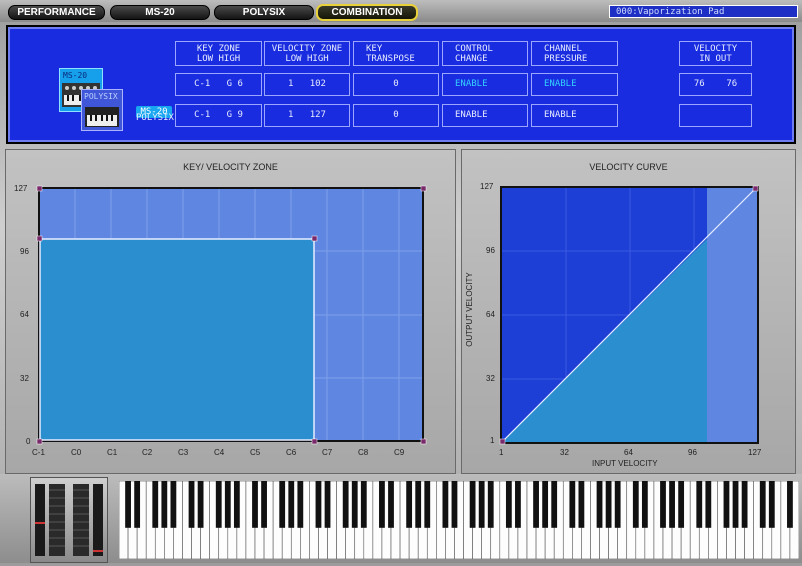  Describe the element at coordinates (264, 12) in the screenshot. I see `tab-polysix: POLYSIX` at that location.